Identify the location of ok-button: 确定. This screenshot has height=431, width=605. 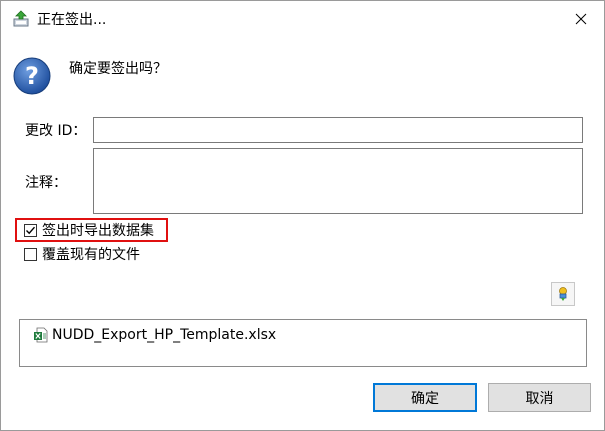
(425, 397).